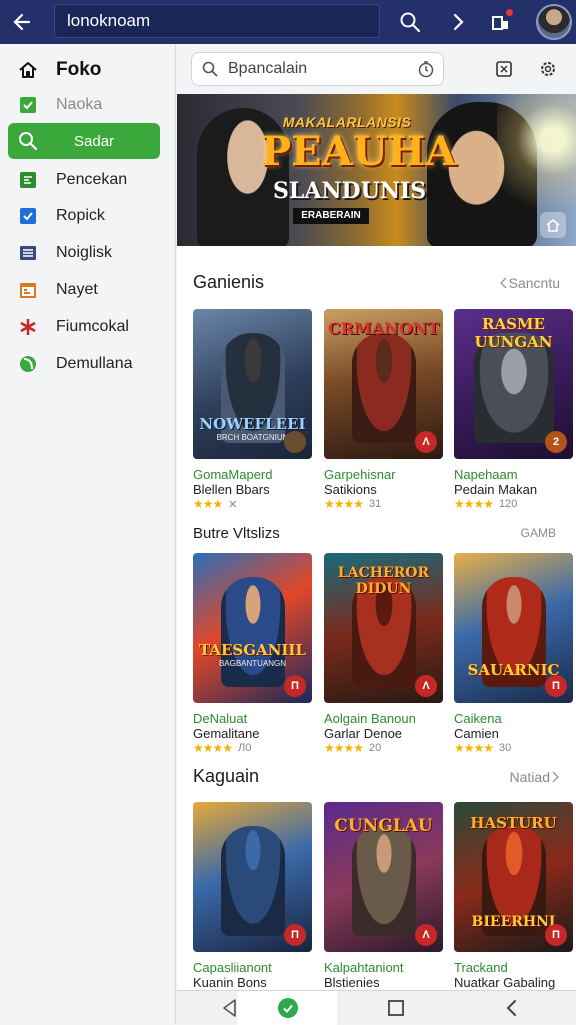  I want to click on game-thumbnail: LACHEROR DIDUN Λ, so click(383, 628).